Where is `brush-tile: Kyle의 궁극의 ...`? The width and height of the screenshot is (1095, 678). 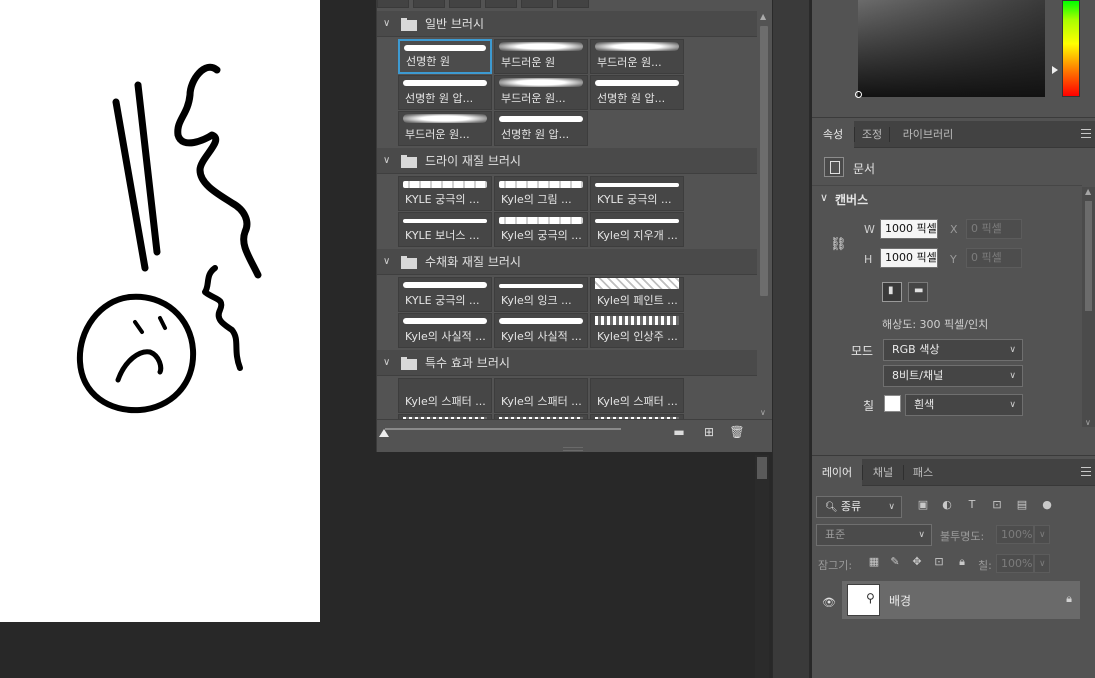
brush-tile: Kyle의 궁극의 ... is located at coordinates (541, 229).